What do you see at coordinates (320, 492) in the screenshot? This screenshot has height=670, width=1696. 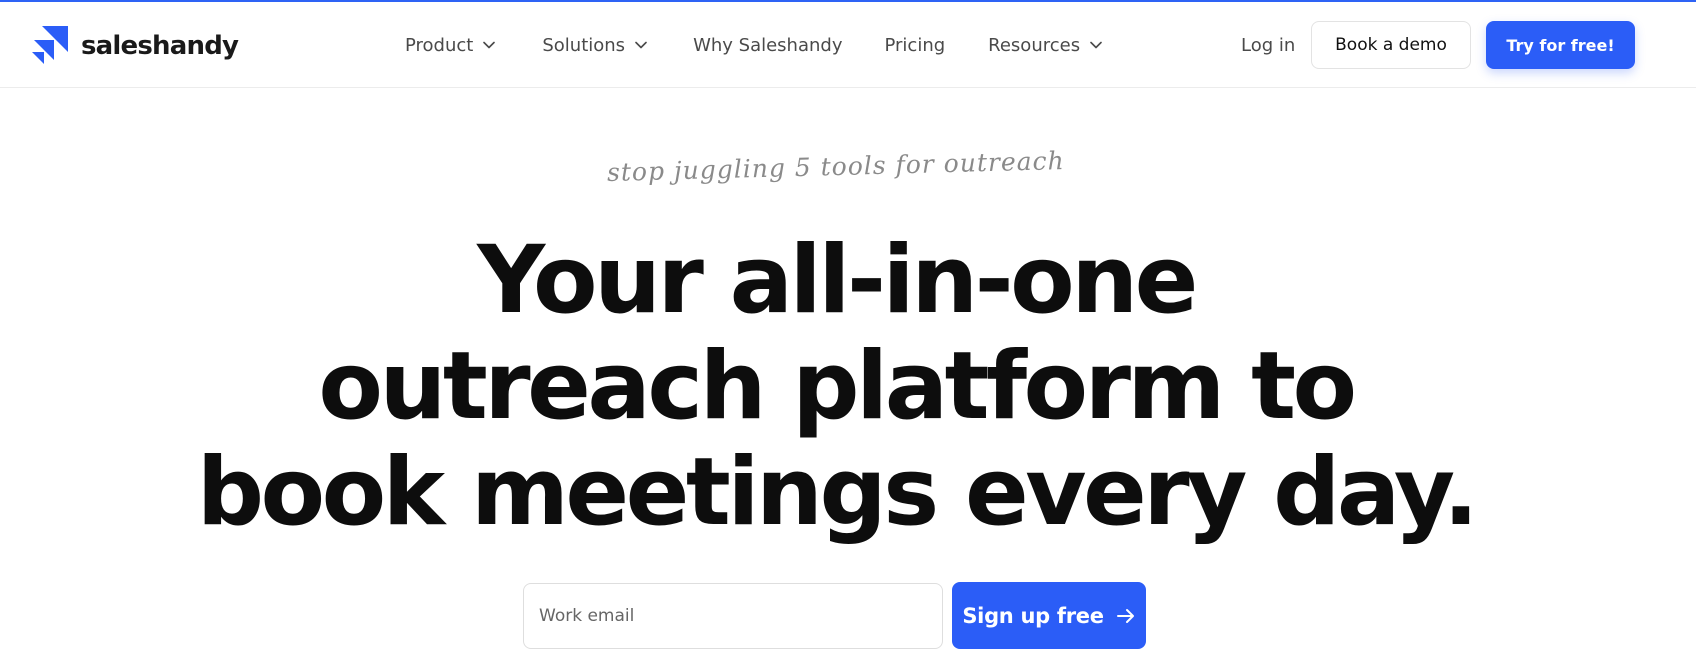 I see `hero-line-3-start: book` at bounding box center [320, 492].